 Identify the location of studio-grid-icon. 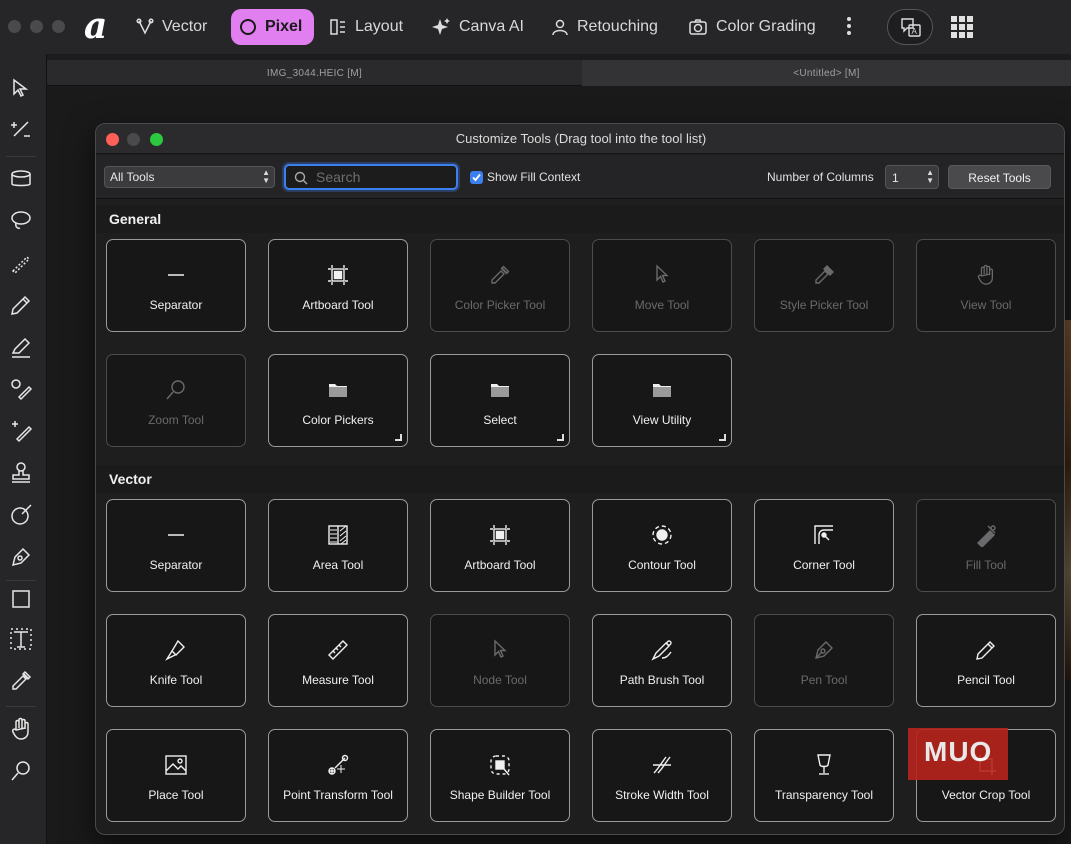
(962, 27).